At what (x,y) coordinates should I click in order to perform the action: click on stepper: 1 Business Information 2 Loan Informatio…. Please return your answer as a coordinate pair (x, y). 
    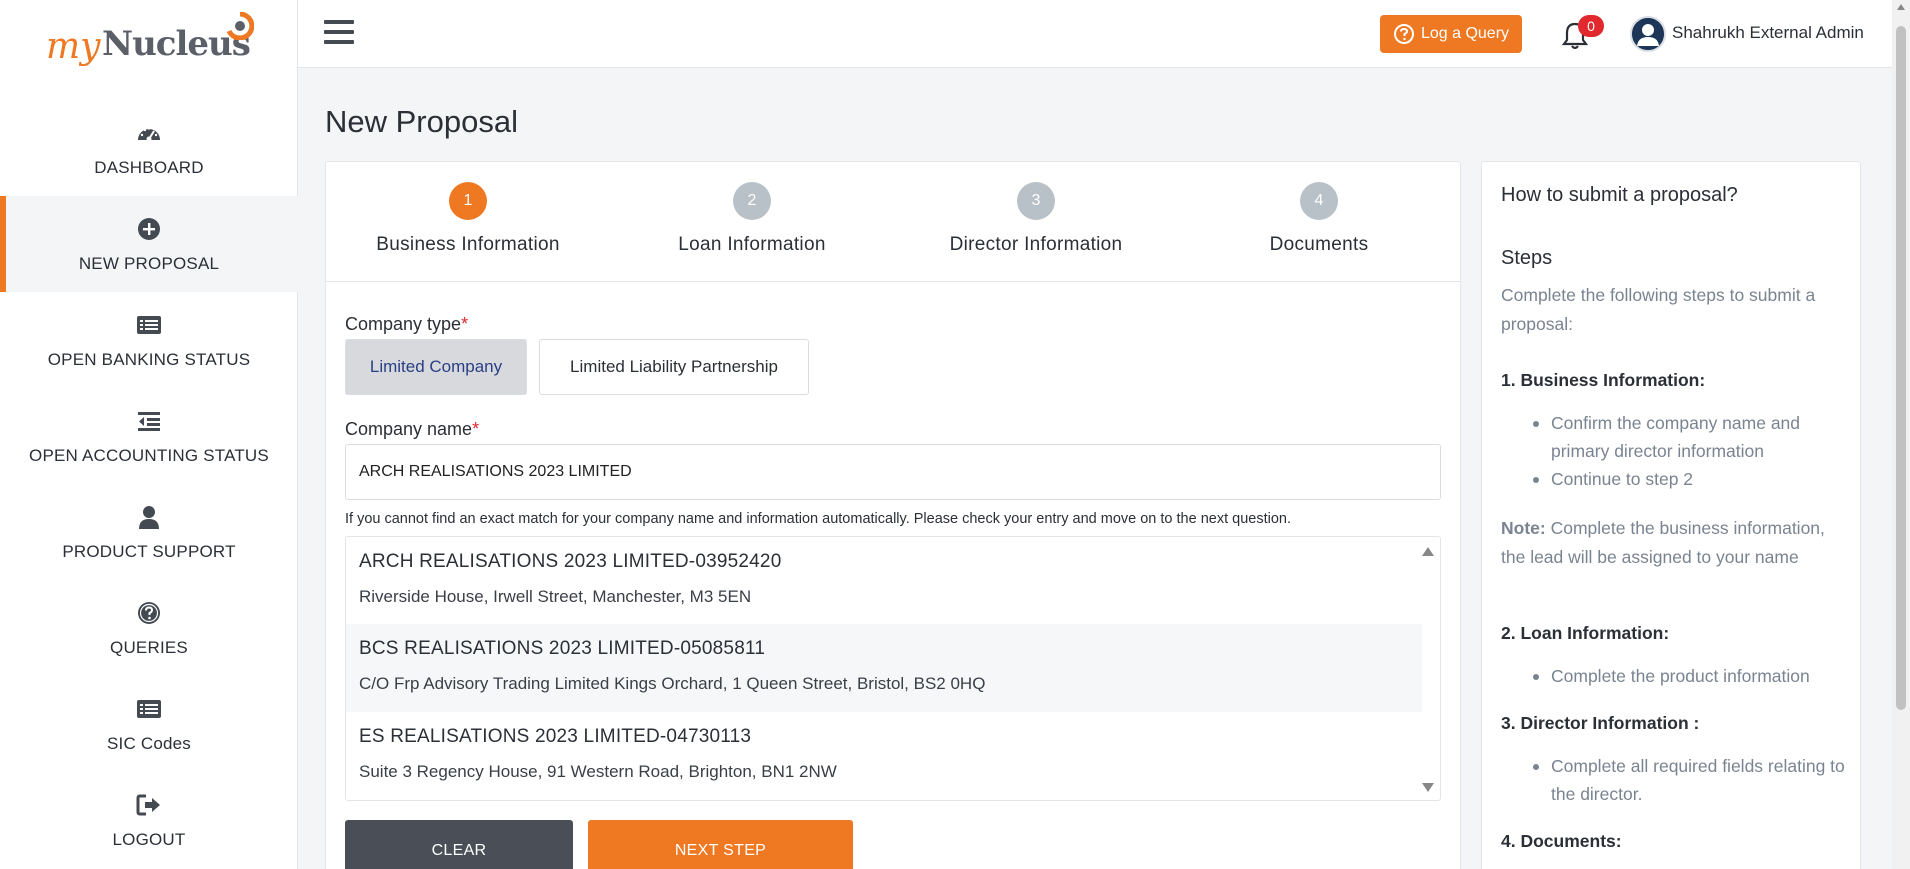
    Looking at the image, I should click on (893, 222).